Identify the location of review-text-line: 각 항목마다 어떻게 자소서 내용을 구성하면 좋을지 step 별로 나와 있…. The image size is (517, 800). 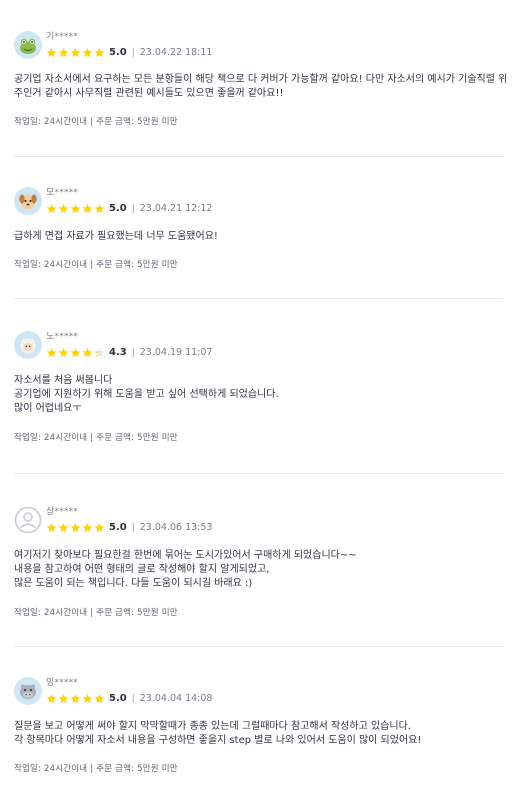
(218, 740).